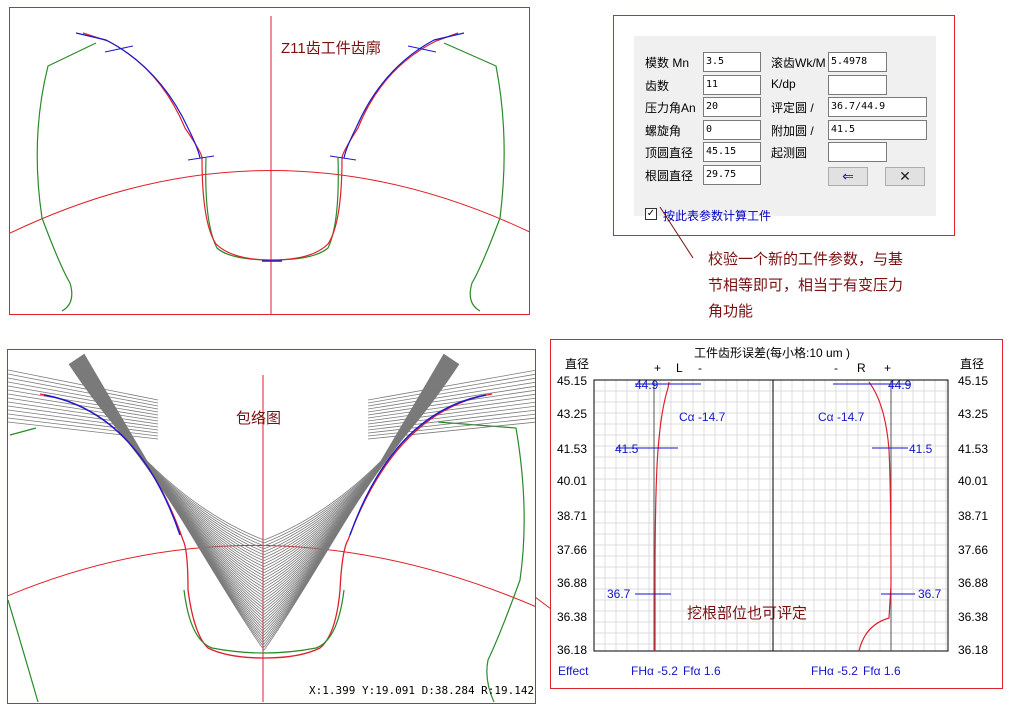  I want to click on diameter-tick-right: 41.53, so click(973, 449).